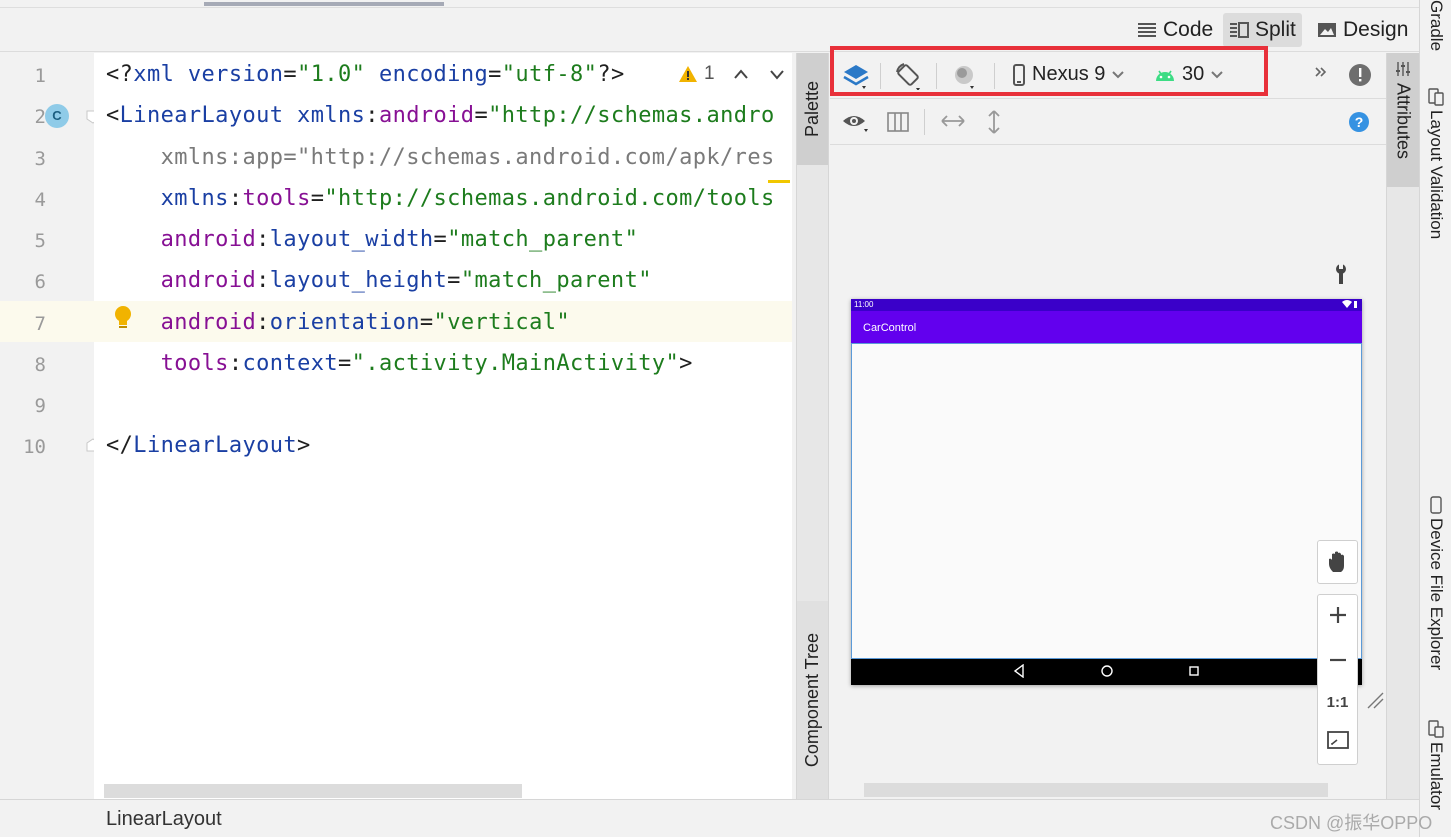 The height and width of the screenshot is (837, 1451). What do you see at coordinates (864, 304) in the screenshot?
I see `preview-status-time: 11:00` at bounding box center [864, 304].